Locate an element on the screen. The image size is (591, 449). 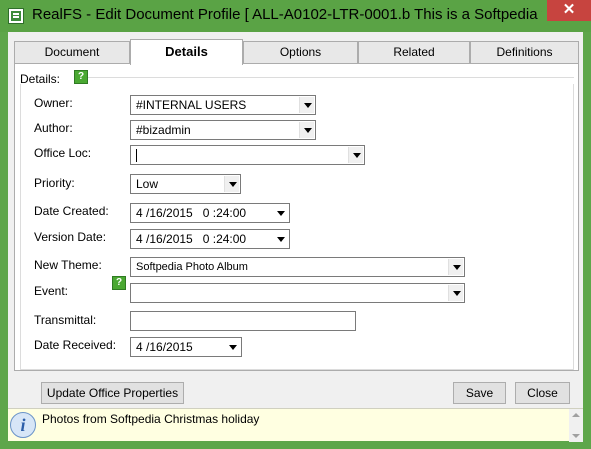
date-received-label: Date Received: is located at coordinates (75, 345).